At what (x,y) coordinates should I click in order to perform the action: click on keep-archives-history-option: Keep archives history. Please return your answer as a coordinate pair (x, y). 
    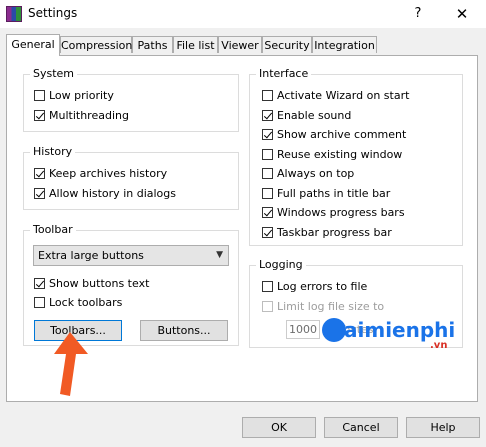
    Looking at the image, I should click on (100, 173).